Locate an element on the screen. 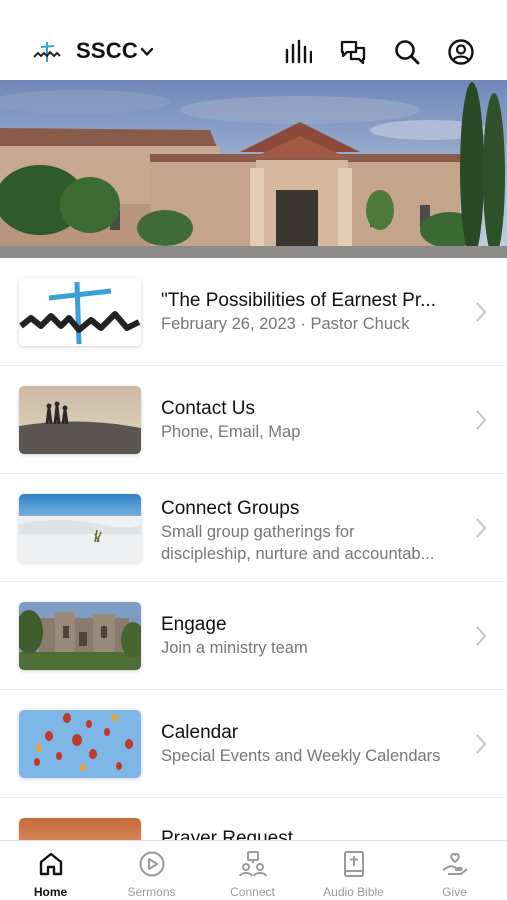  tab-audio-bible: Audio Bible is located at coordinates (353, 870).